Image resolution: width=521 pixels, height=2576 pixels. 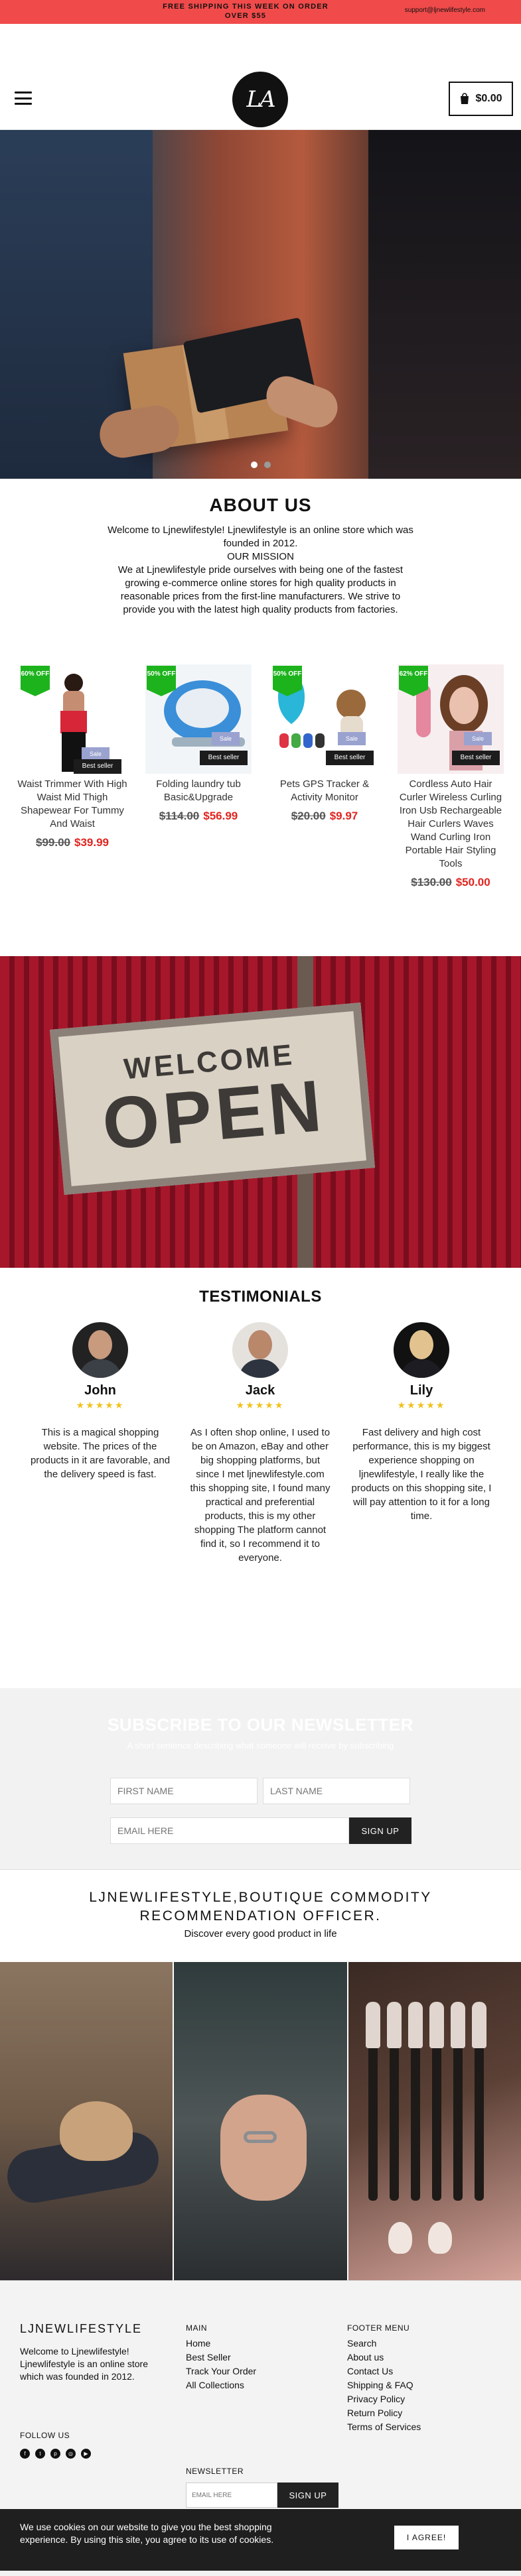 What do you see at coordinates (384, 2399) in the screenshot?
I see `footer-link-privacy: Privacy Policy` at bounding box center [384, 2399].